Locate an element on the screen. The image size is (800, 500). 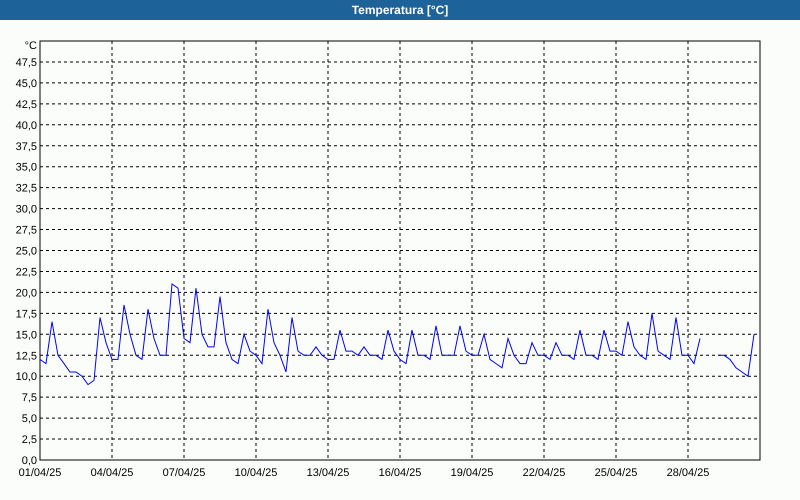
y-tick-label: 45,0 is located at coordinates (26, 84).